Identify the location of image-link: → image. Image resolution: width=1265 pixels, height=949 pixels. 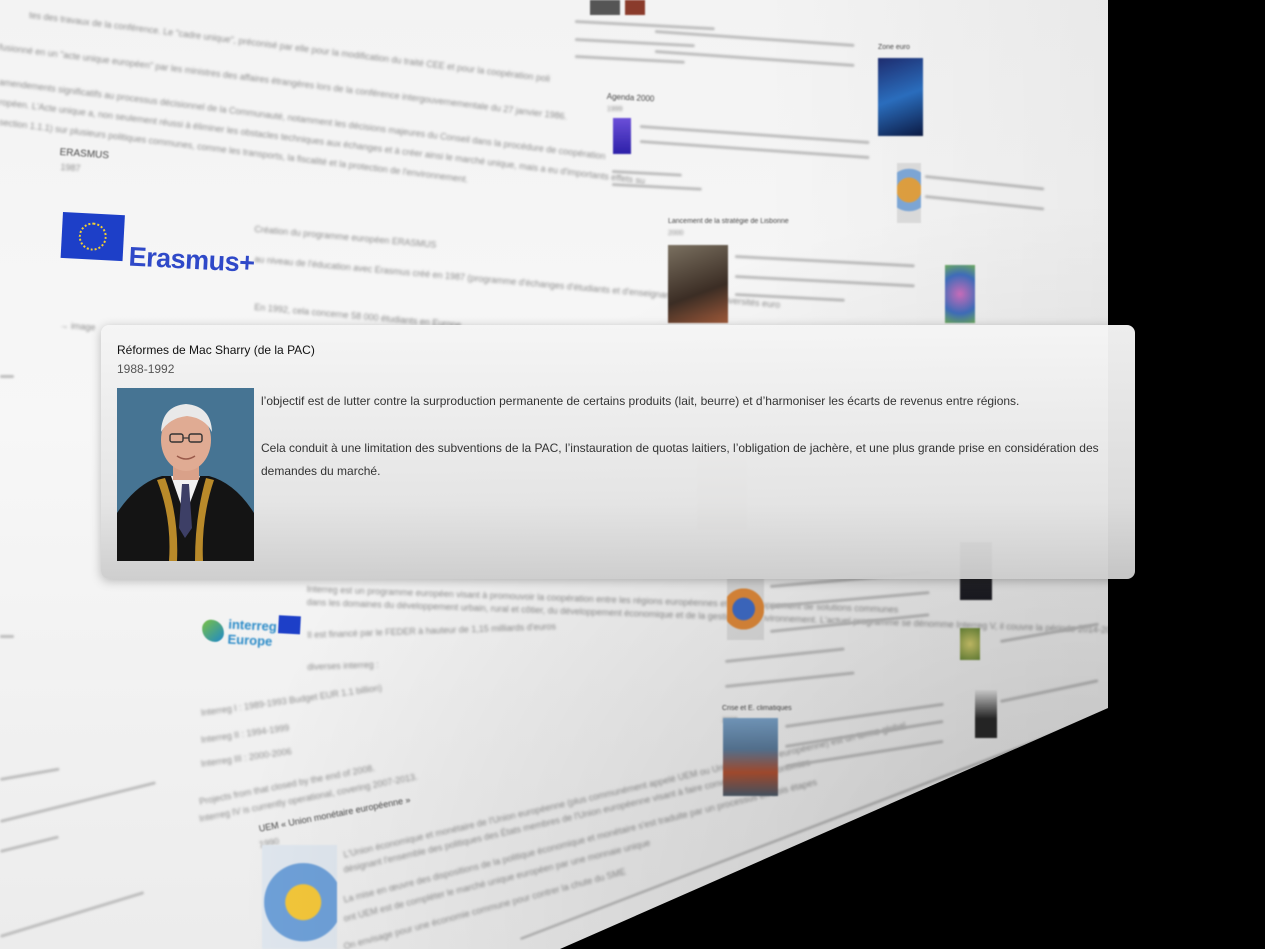
(77, 326).